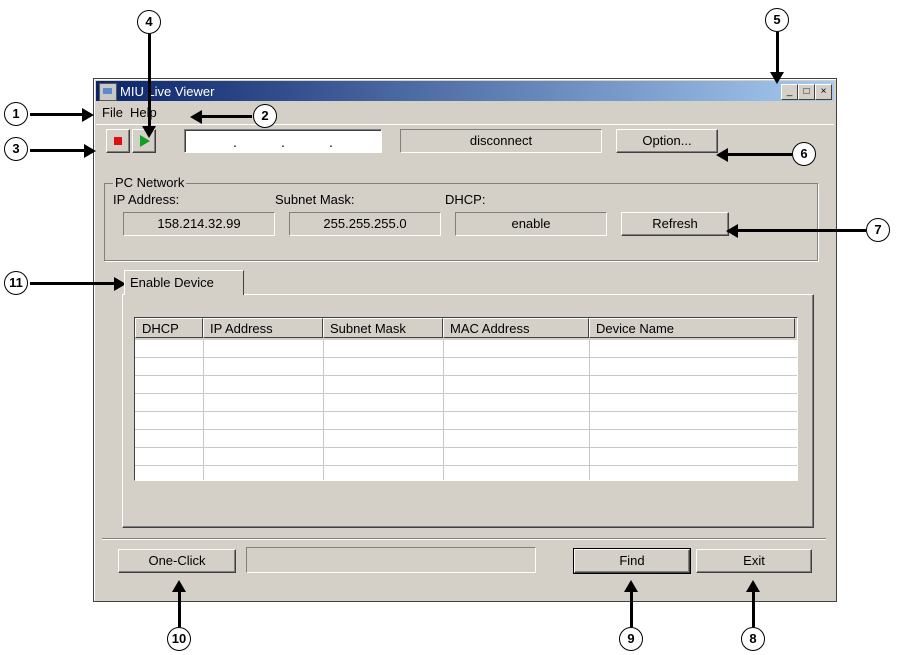 The image size is (898, 655). Describe the element at coordinates (692, 328) in the screenshot. I see `column-header-device-name: Device Name` at that location.